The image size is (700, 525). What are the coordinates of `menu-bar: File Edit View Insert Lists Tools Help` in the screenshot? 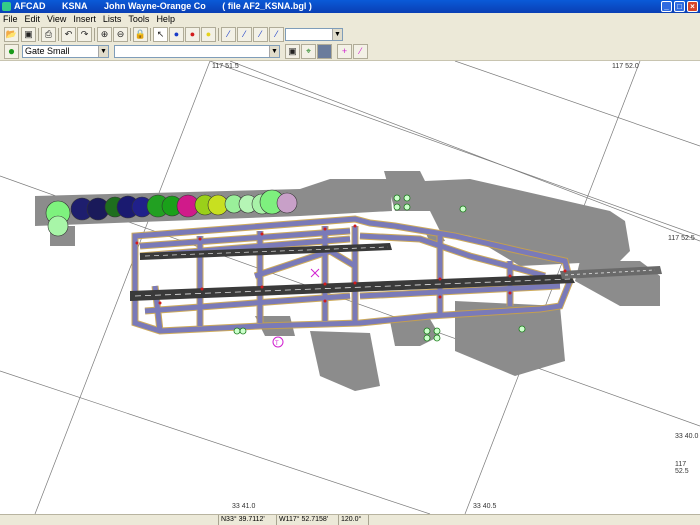 It's located at (350, 19).